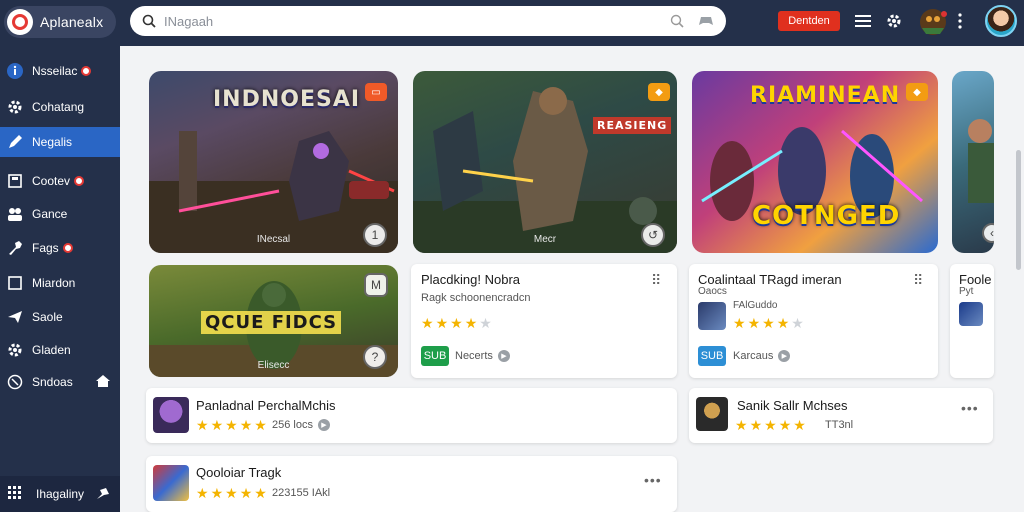  I want to click on game-card-subtitle: Ragk schoonencradcn, so click(476, 298).